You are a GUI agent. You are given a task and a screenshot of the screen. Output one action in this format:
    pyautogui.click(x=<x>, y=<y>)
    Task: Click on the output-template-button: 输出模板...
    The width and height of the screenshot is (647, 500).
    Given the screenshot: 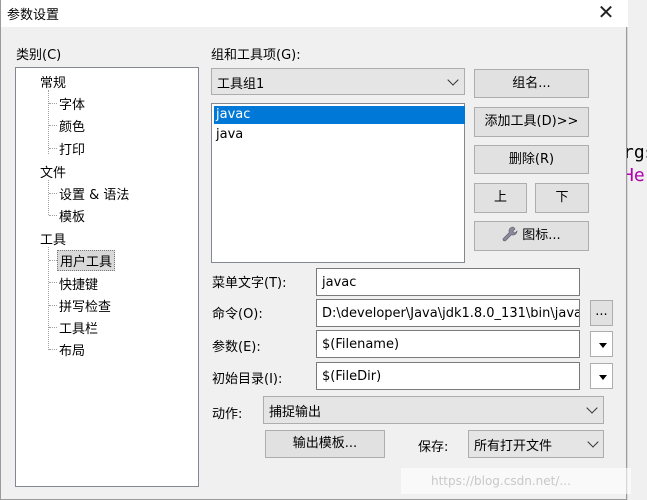 What is the action you would take?
    pyautogui.click(x=325, y=444)
    